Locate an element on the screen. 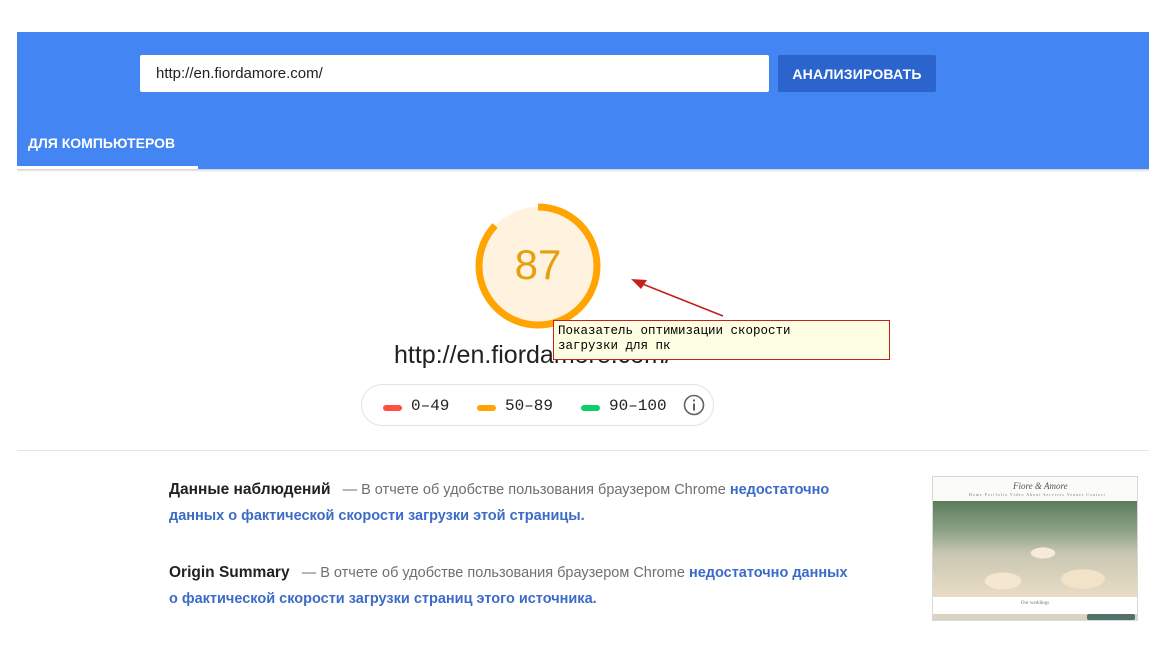  annotation-arrow-icon is located at coordinates (677, 298).